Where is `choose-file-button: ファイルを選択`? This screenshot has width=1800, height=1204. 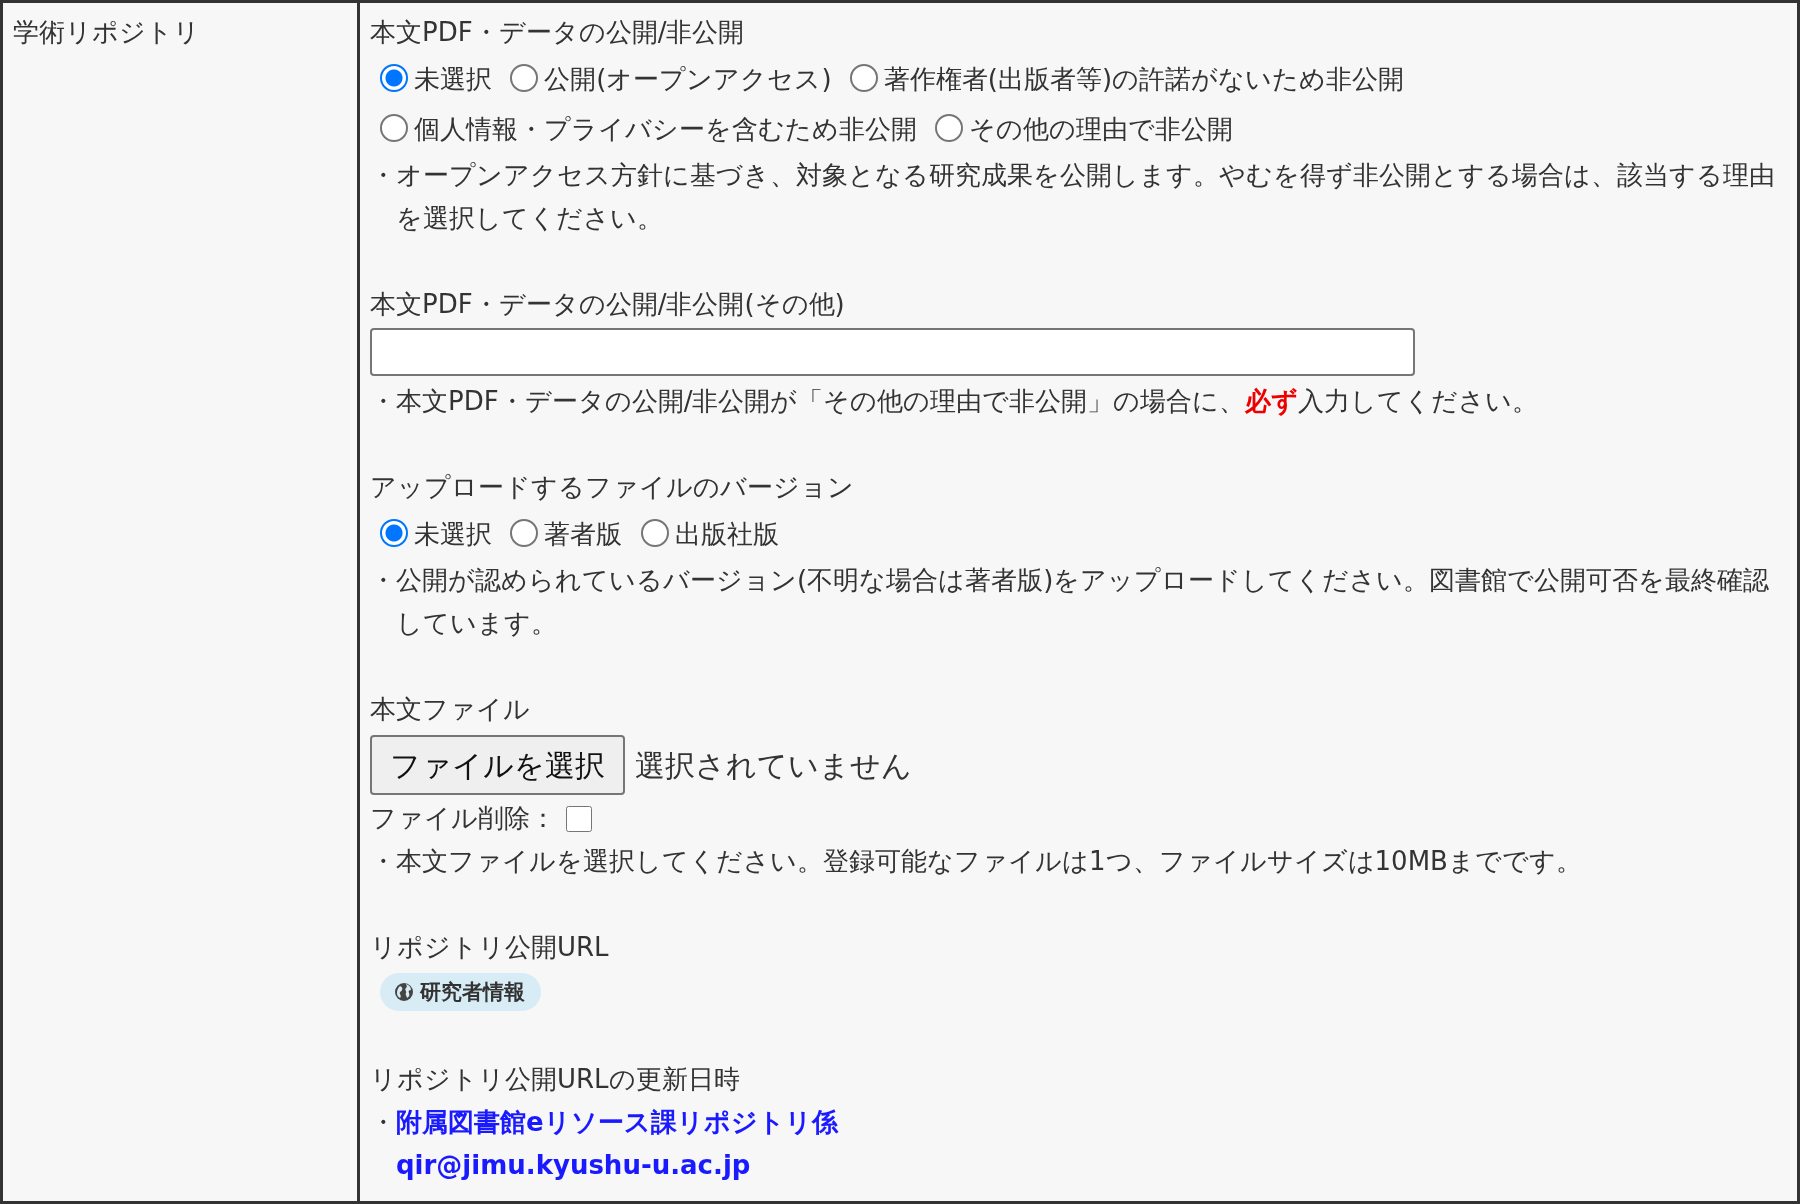
choose-file-button: ファイルを選択 is located at coordinates (497, 765).